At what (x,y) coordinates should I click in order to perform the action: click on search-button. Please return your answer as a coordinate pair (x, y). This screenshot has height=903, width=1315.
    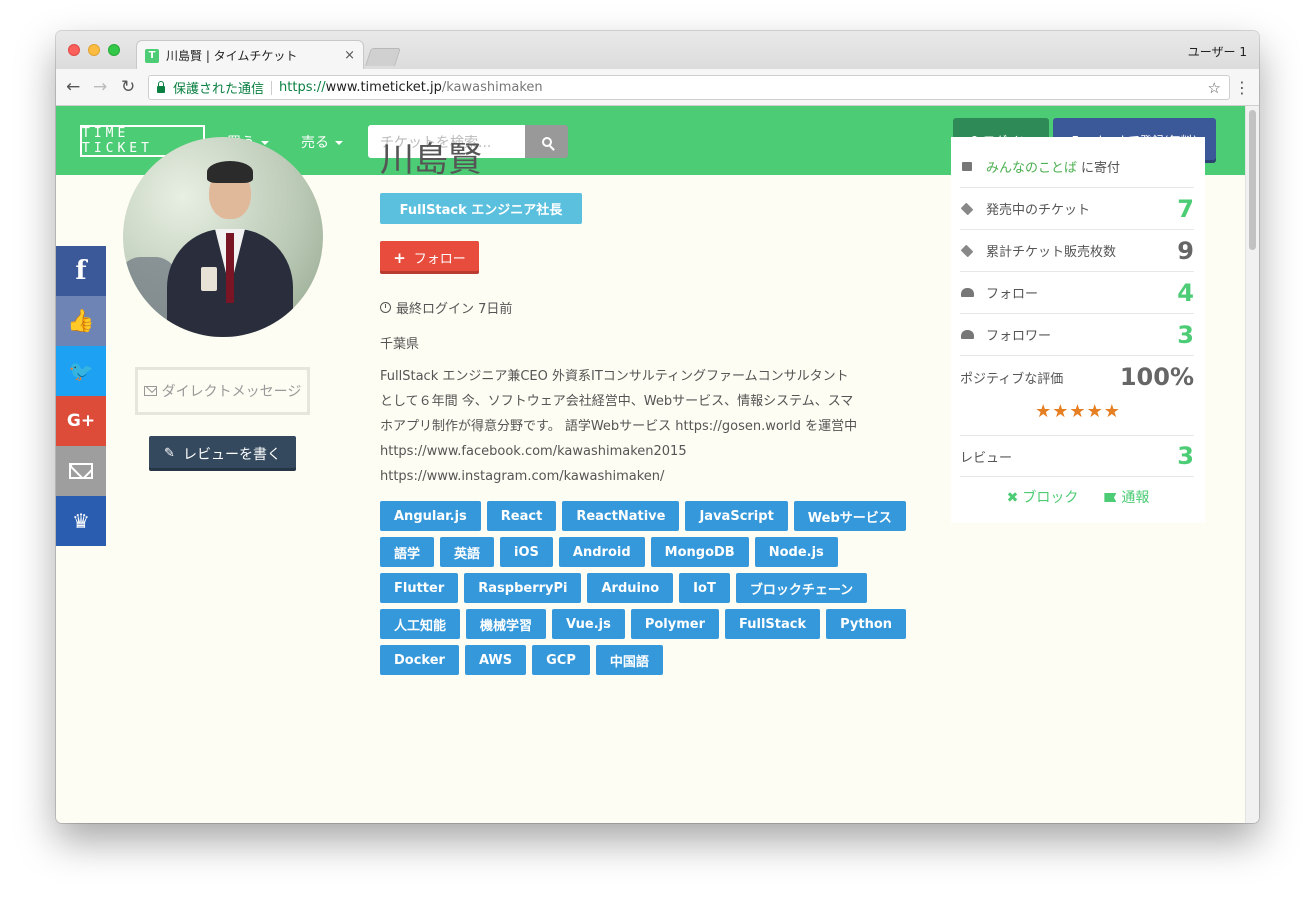
    Looking at the image, I should click on (546, 141).